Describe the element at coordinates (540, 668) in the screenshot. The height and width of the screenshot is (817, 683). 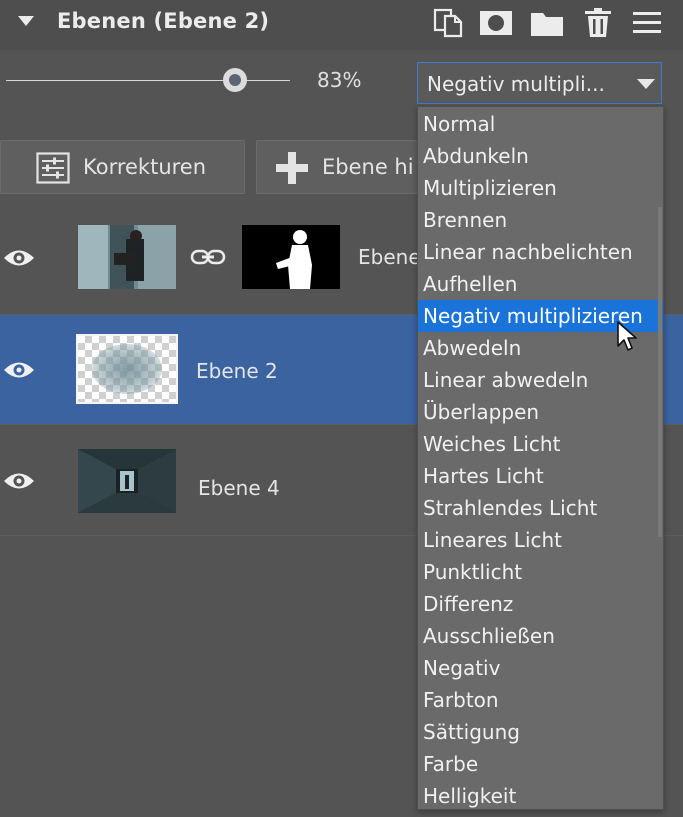
I see `blend-mode-option: Negativ` at that location.